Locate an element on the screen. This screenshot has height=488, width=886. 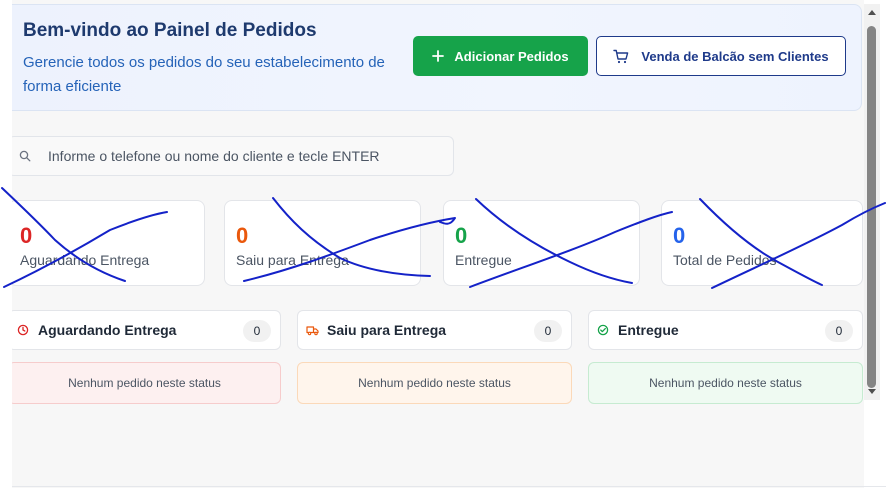
stat-card-total: 0 Total de Pedidos is located at coordinates (762, 243).